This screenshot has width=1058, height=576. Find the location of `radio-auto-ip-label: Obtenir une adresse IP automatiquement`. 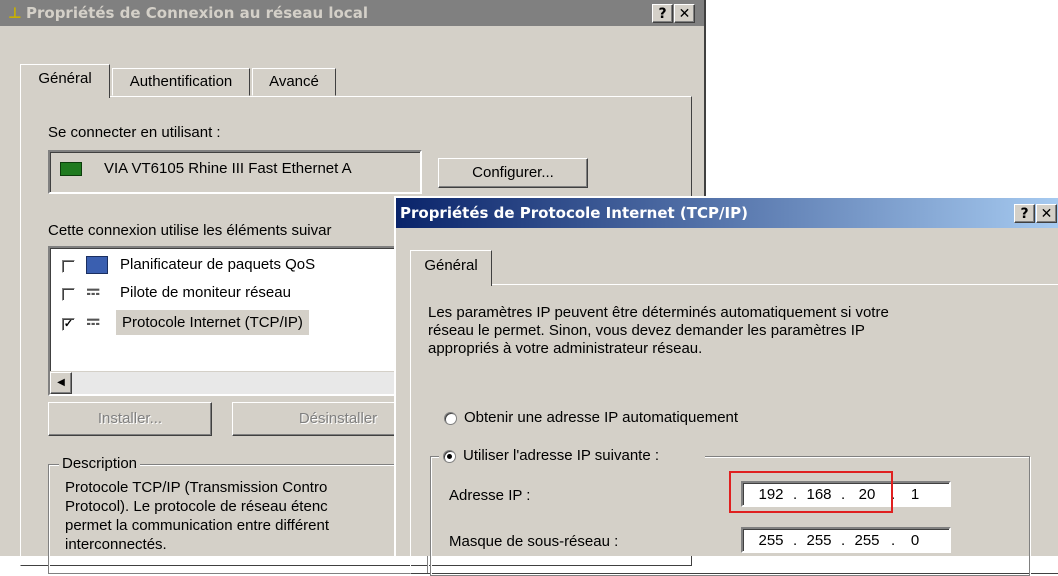

radio-auto-ip-label: Obtenir une adresse IP automatiquement is located at coordinates (601, 417).